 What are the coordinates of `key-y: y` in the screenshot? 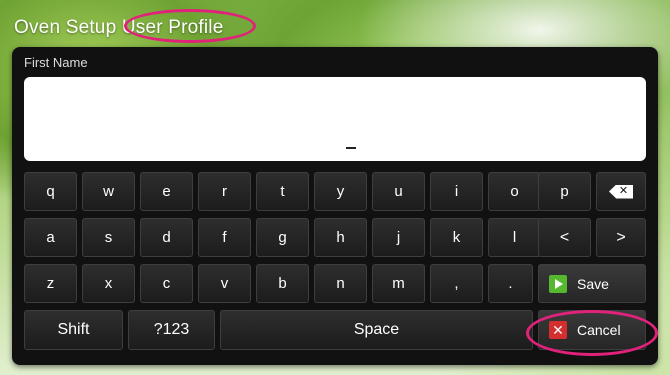 It's located at (340, 191).